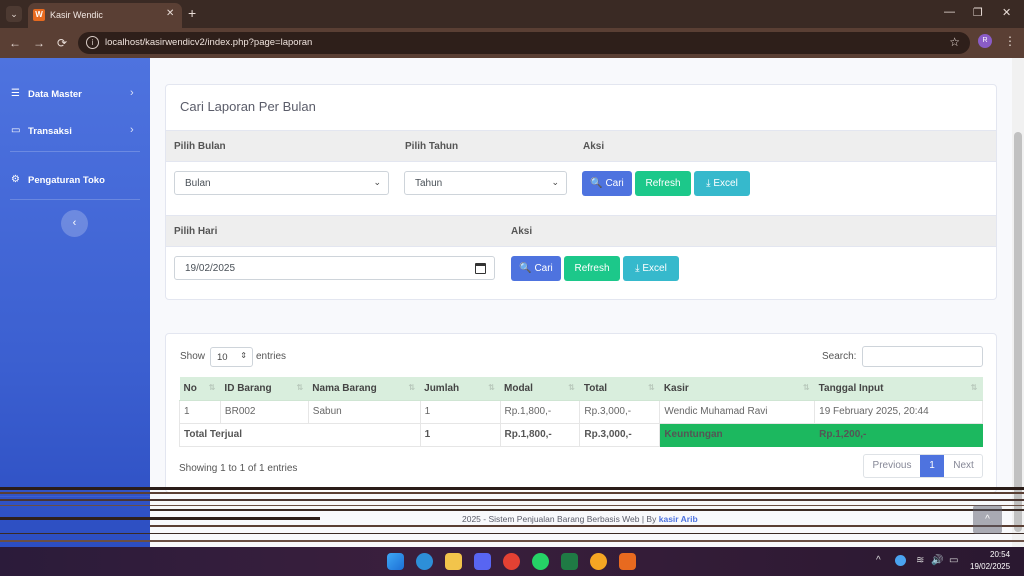 The image size is (1024, 576). I want to click on windows-start-icon, so click(395, 561).